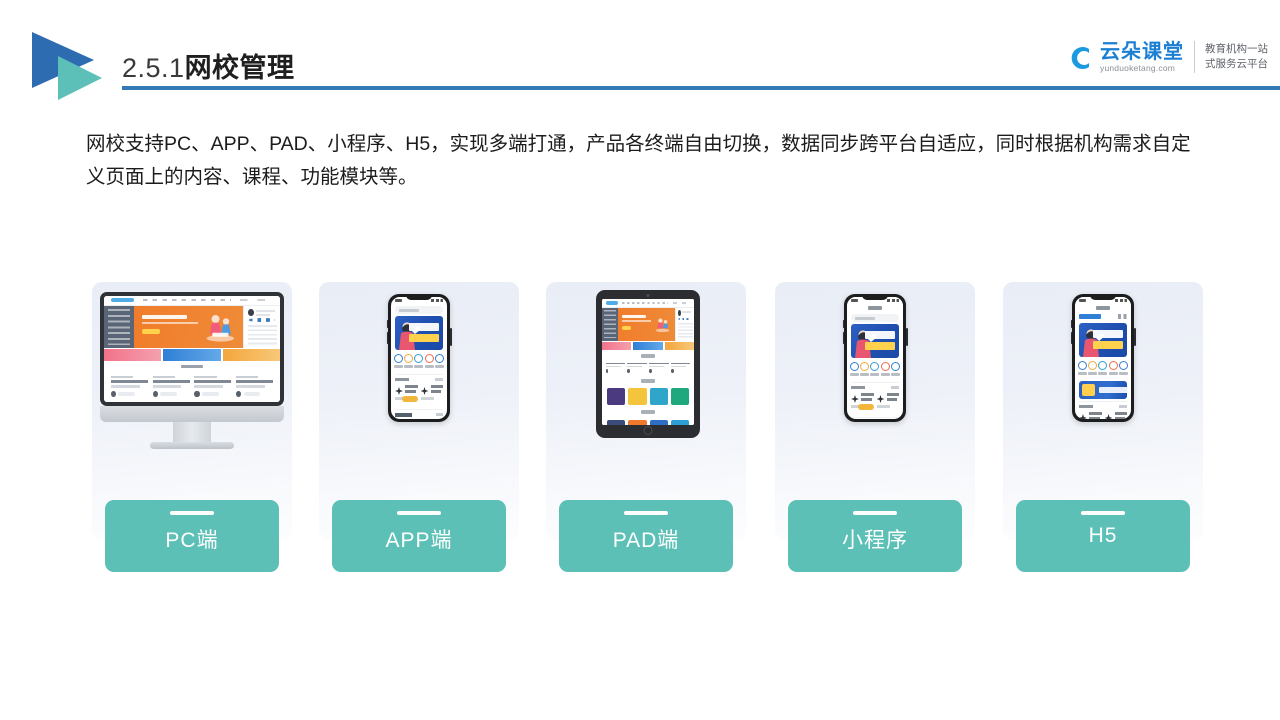 The width and height of the screenshot is (1280, 720). I want to click on section-title: 网校管理, so click(239, 68).